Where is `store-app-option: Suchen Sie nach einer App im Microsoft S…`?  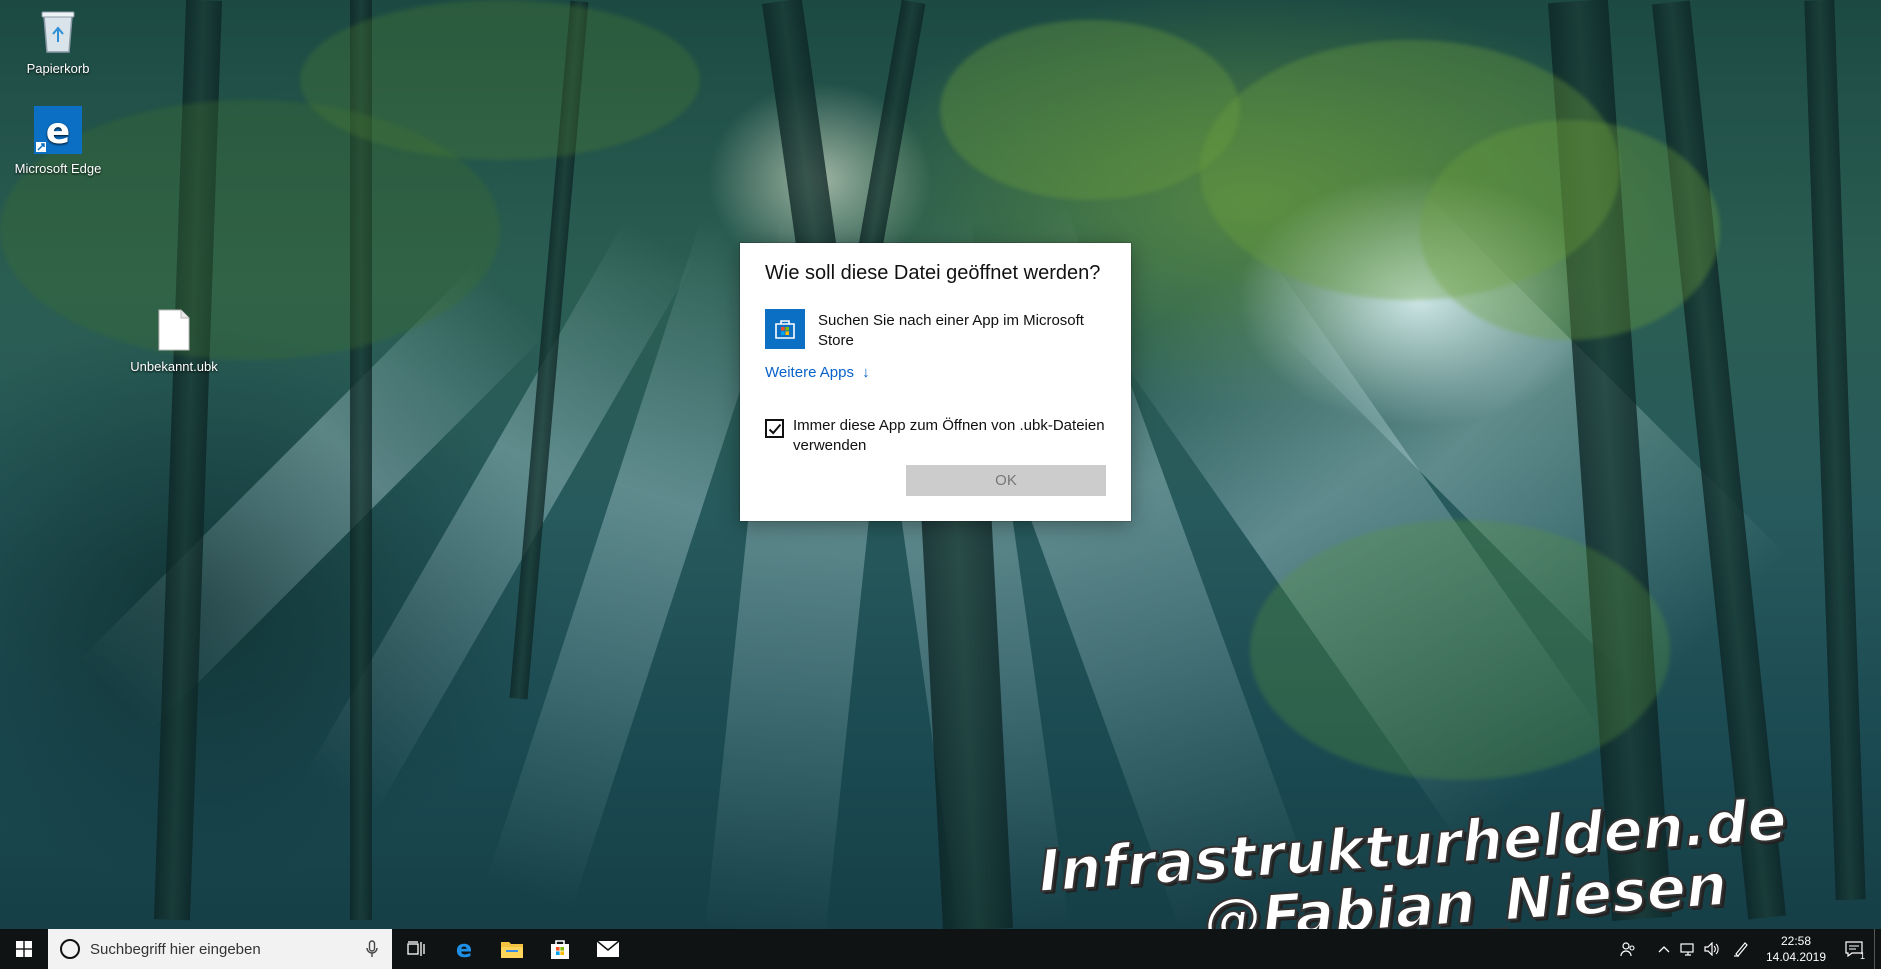 store-app-option: Suchen Sie nach einer App im Microsoft S… is located at coordinates (940, 330).